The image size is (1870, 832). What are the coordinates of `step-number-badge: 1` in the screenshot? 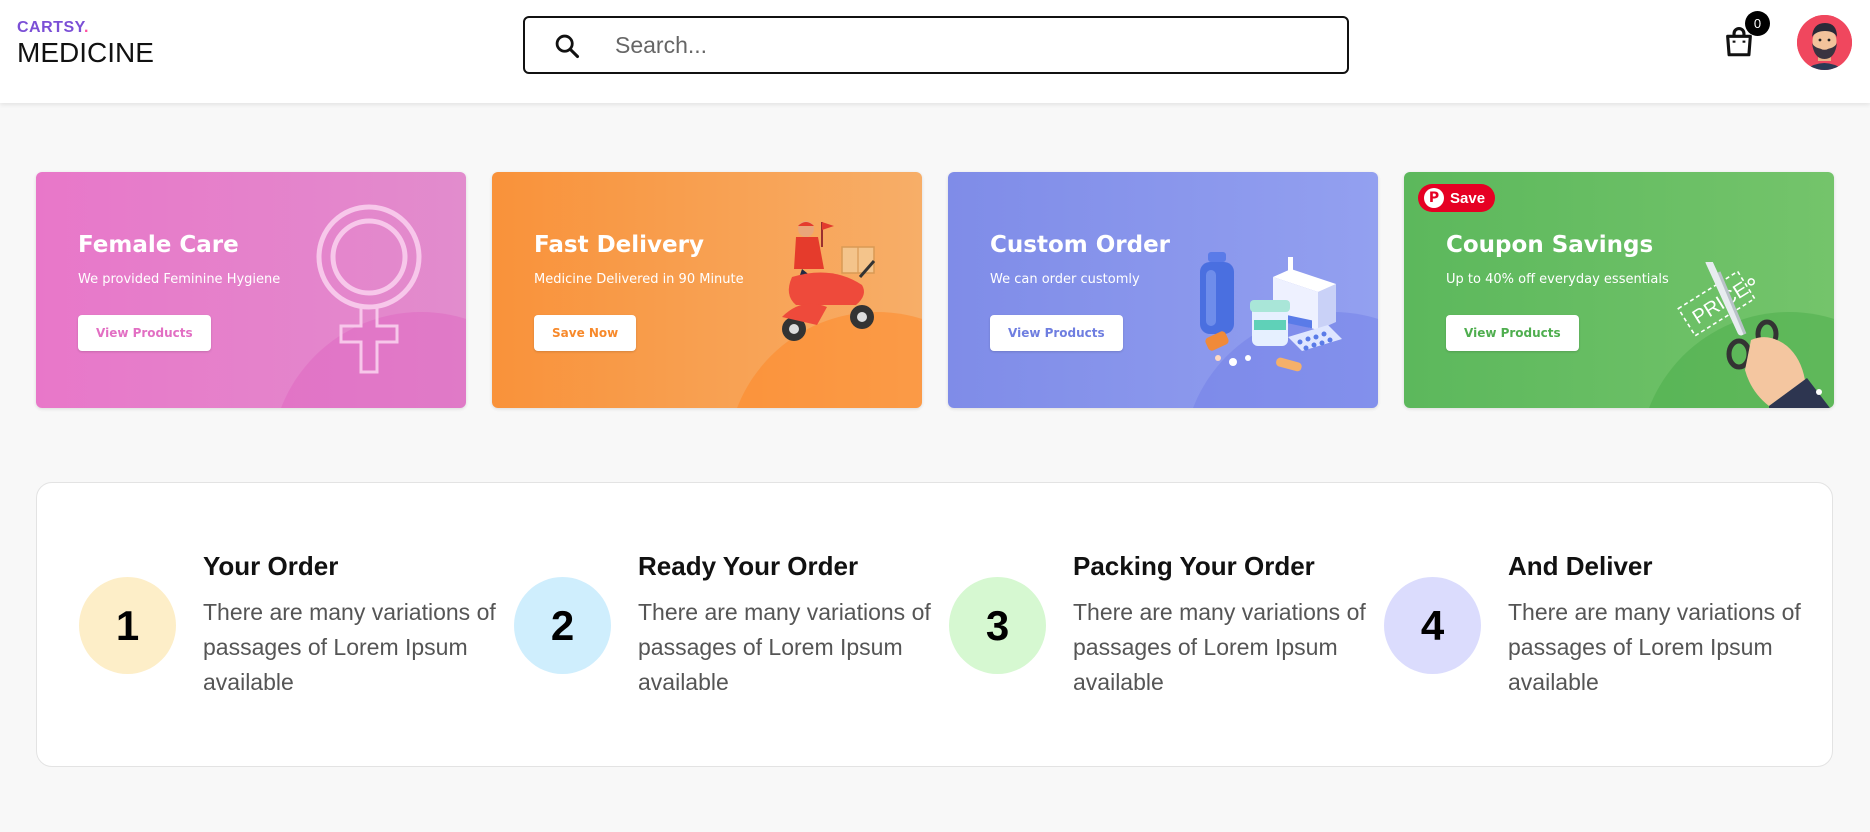 It's located at (127, 625).